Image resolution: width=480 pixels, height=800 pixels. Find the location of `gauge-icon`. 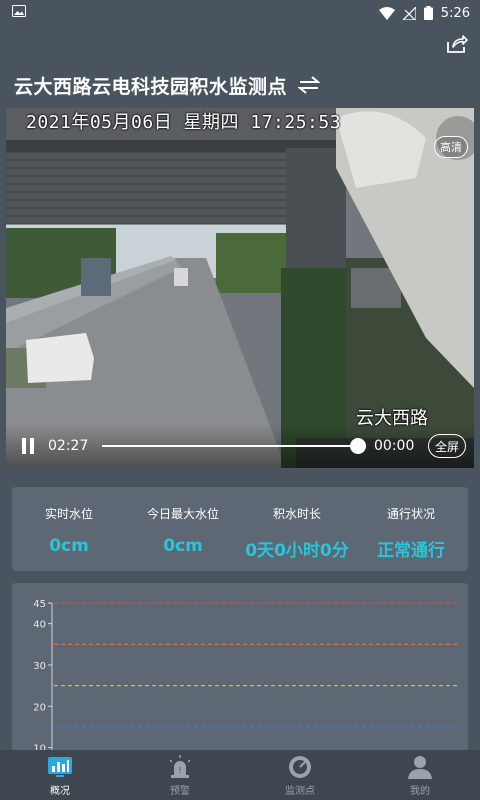

gauge-icon is located at coordinates (300, 767).